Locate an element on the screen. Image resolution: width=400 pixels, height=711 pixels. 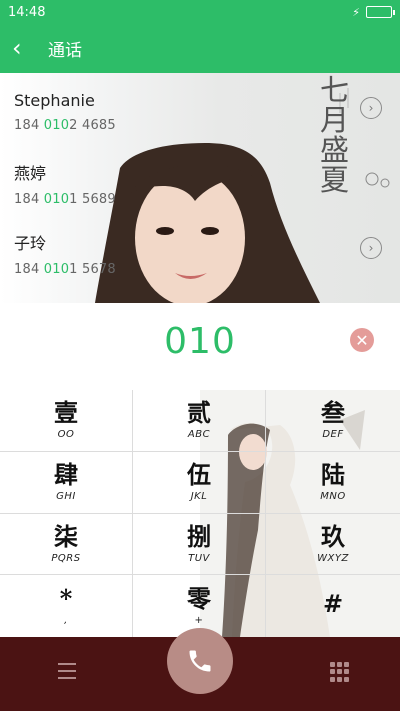
key-letters: + is located at coordinates (199, 620).